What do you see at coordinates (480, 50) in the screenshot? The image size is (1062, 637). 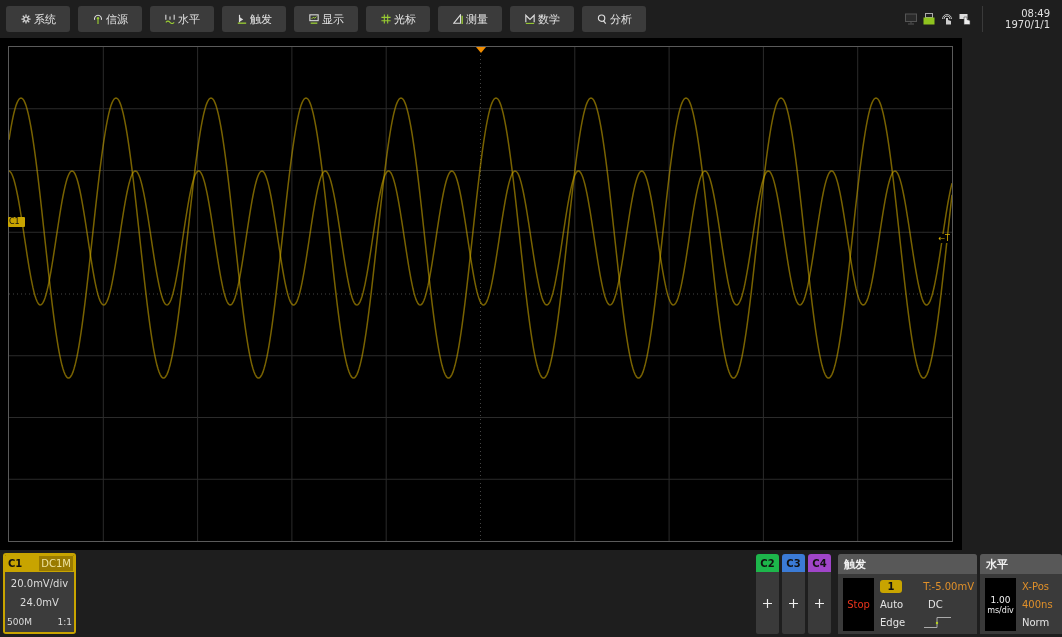 I see `trigger-position-icon` at bounding box center [480, 50].